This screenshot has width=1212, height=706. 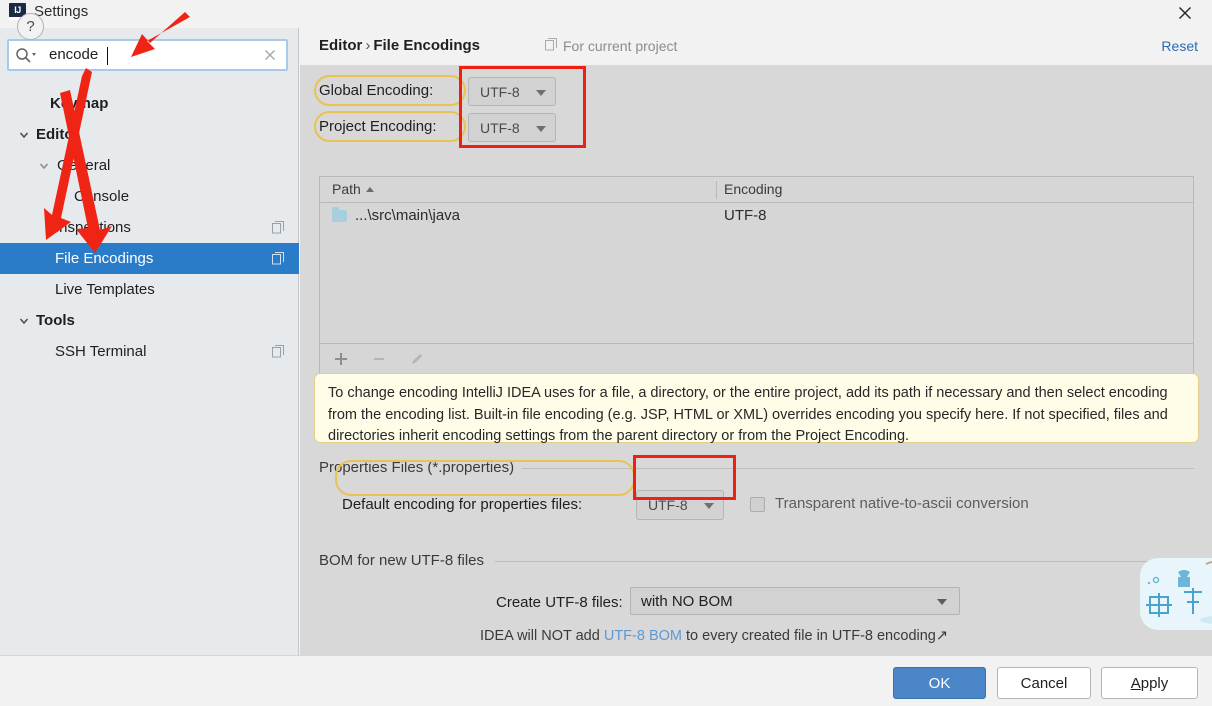 I want to click on cancel-button: Cancel, so click(x=1044, y=683).